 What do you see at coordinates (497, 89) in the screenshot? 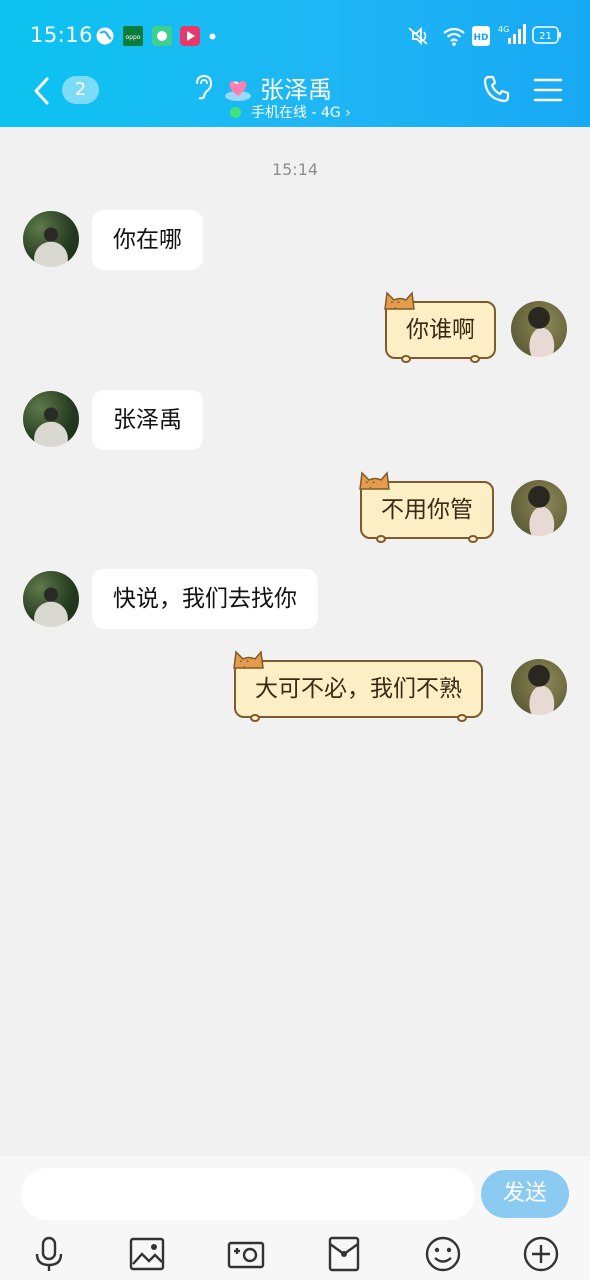
I see `phone-call-icon` at bounding box center [497, 89].